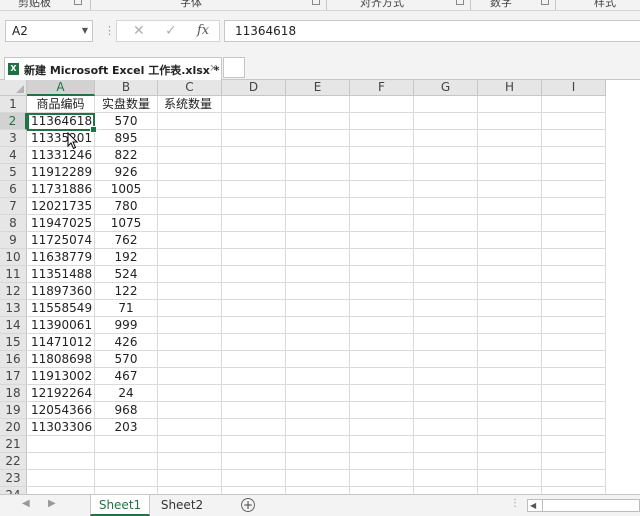  What do you see at coordinates (13, 342) in the screenshot?
I see `row-header-15: 15` at bounding box center [13, 342].